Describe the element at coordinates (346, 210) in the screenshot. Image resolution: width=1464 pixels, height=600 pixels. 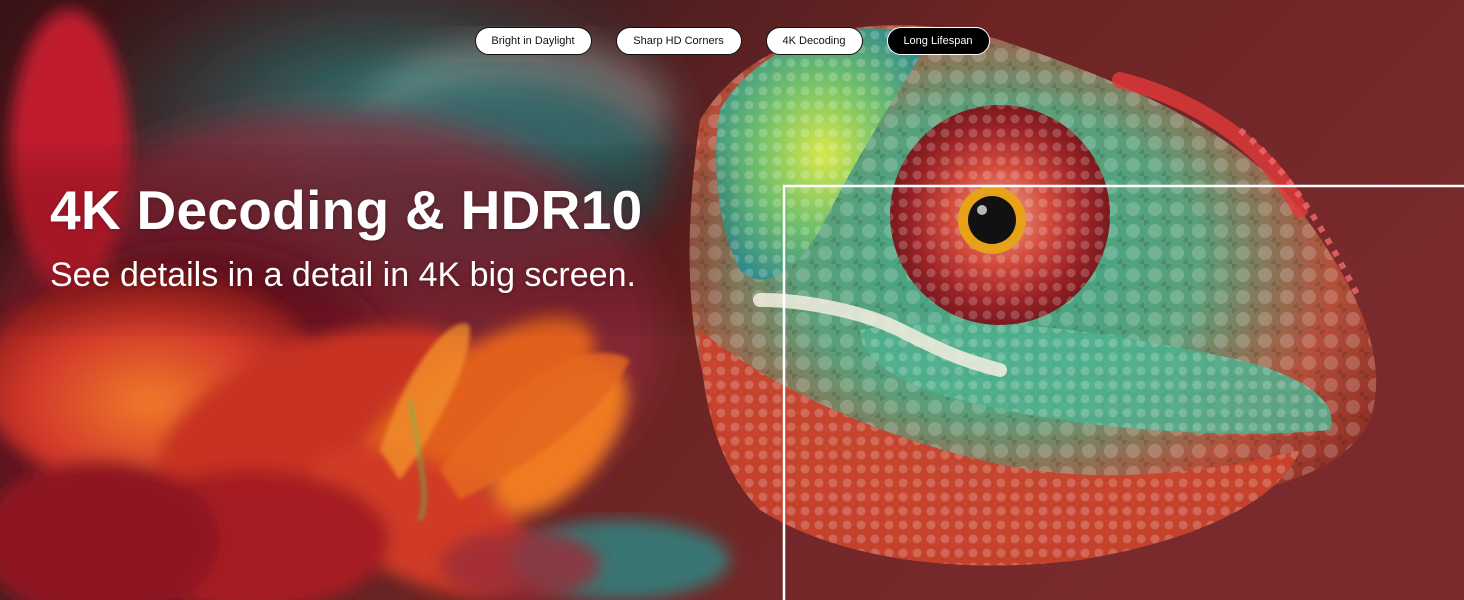
I see `hero-title: 4K Decoding & HDR10` at that location.